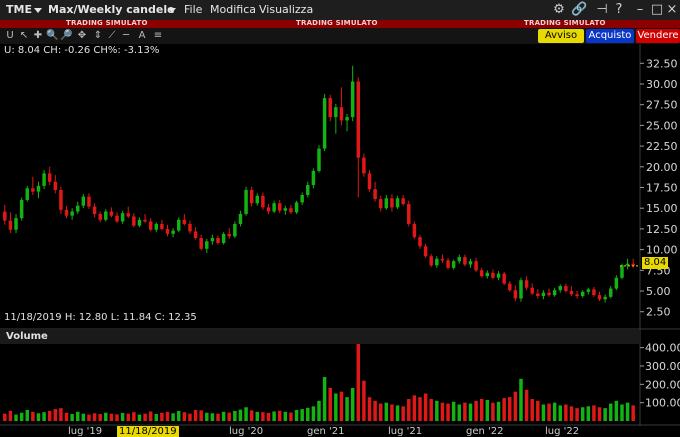 The image size is (680, 437). I want to click on timeframe-selector: Max/Weekly candele, so click(111, 9).